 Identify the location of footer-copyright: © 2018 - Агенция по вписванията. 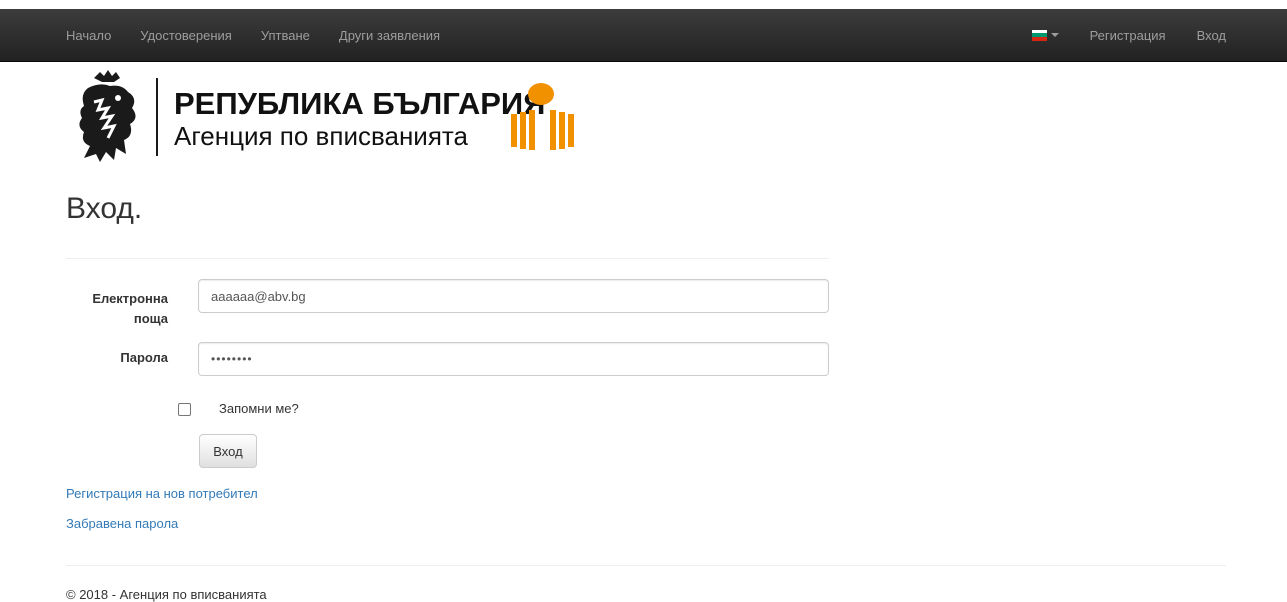
(166, 594).